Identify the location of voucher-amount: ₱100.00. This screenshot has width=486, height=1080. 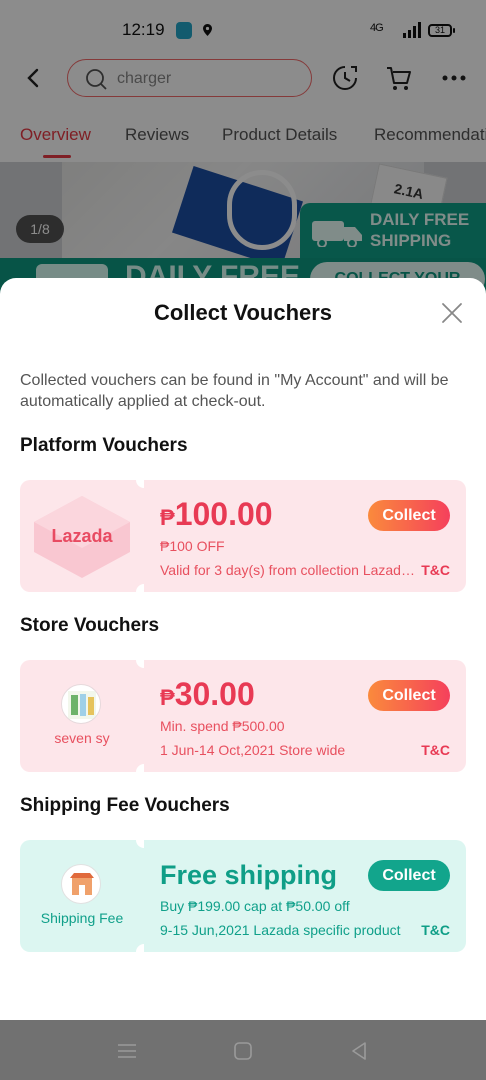
(216, 514).